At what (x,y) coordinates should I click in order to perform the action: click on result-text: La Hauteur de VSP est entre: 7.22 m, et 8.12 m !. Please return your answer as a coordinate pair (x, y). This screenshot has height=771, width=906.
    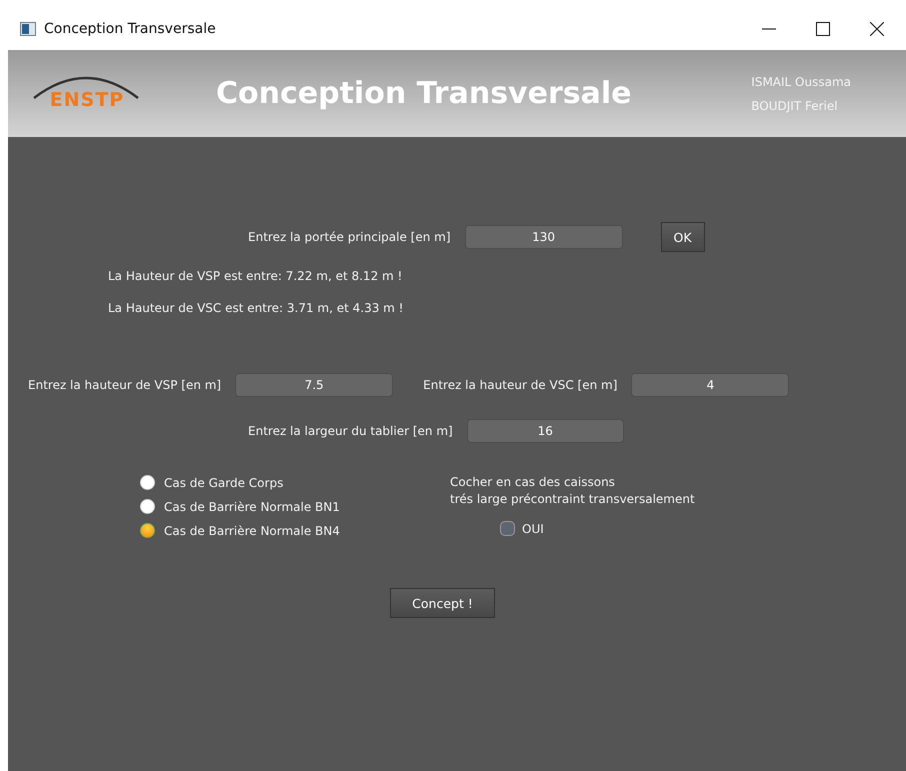
    Looking at the image, I should click on (255, 276).